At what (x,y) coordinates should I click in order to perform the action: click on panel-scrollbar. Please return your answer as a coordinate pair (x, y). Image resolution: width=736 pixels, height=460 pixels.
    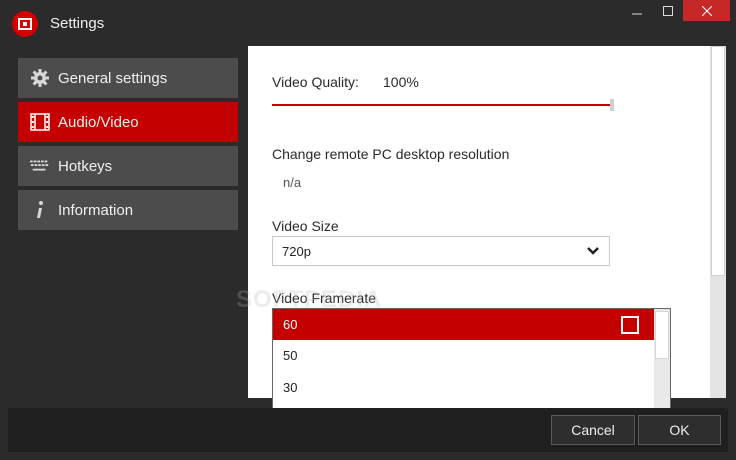
    Looking at the image, I should click on (718, 222).